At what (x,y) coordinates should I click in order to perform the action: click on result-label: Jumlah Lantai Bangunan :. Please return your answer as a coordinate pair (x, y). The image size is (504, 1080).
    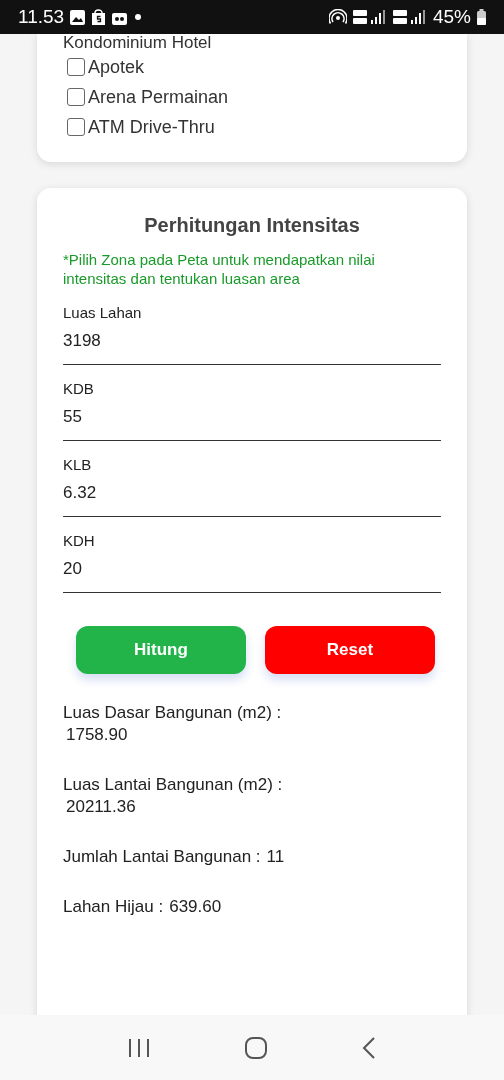
    Looking at the image, I should click on (162, 857).